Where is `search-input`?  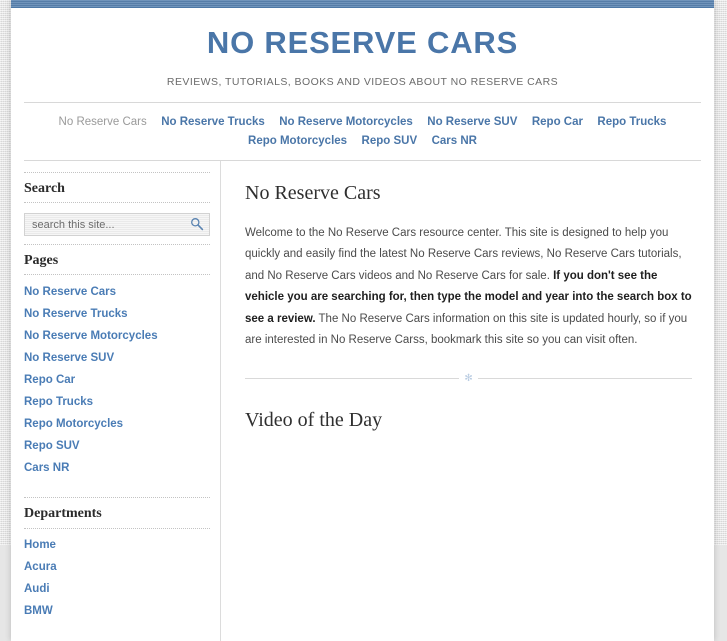 search-input is located at coordinates (117, 225).